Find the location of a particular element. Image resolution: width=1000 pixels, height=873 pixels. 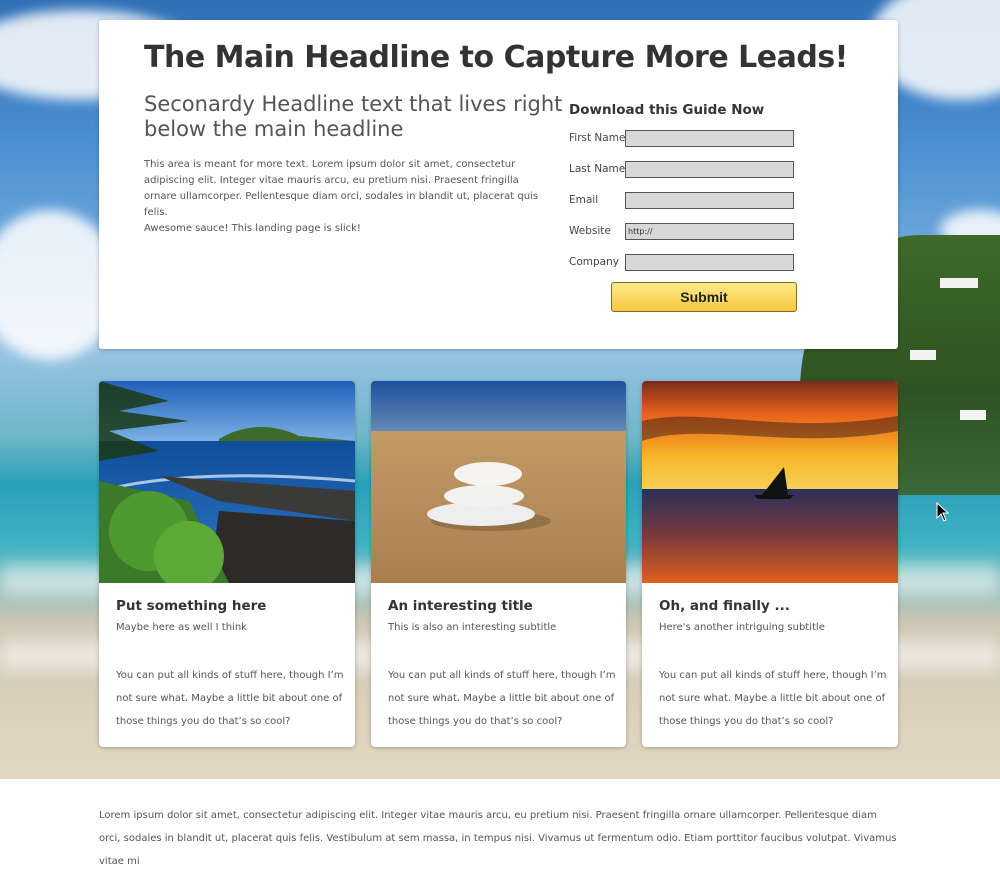

rocky-coast-photo is located at coordinates (227, 482).